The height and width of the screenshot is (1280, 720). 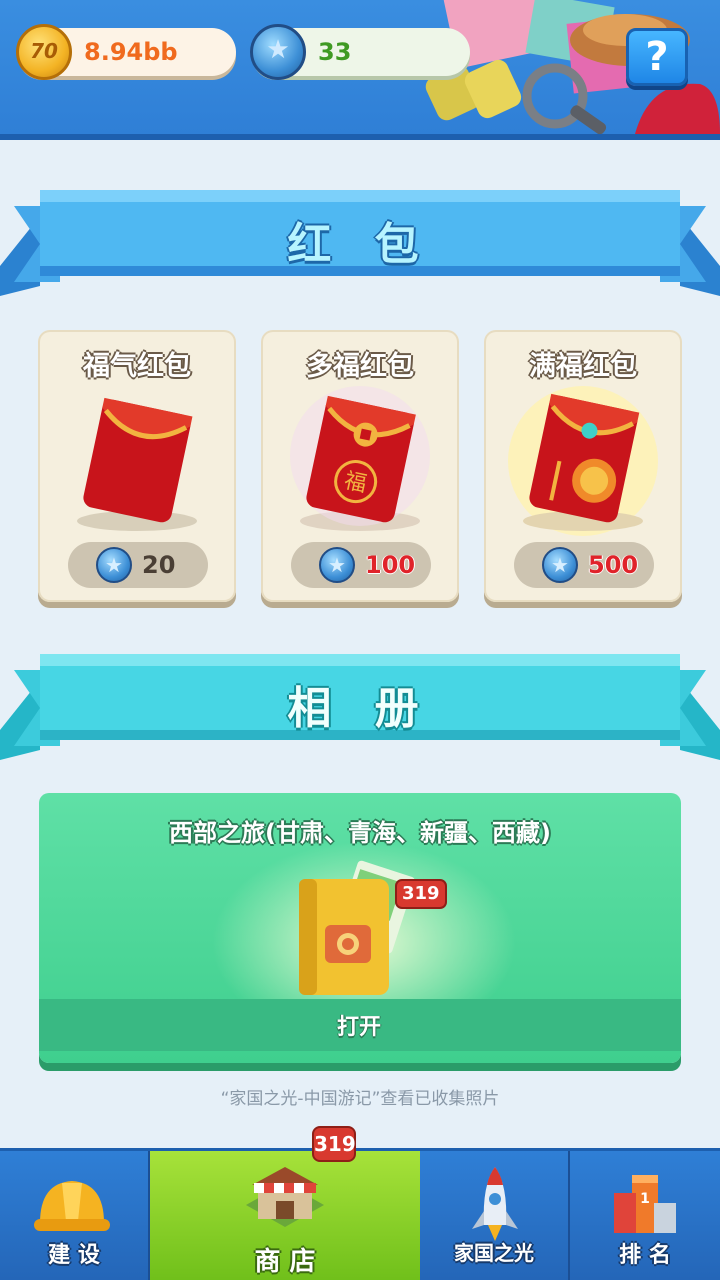 What do you see at coordinates (584, 565) in the screenshot?
I see `price-pill: ★ 500` at bounding box center [584, 565].